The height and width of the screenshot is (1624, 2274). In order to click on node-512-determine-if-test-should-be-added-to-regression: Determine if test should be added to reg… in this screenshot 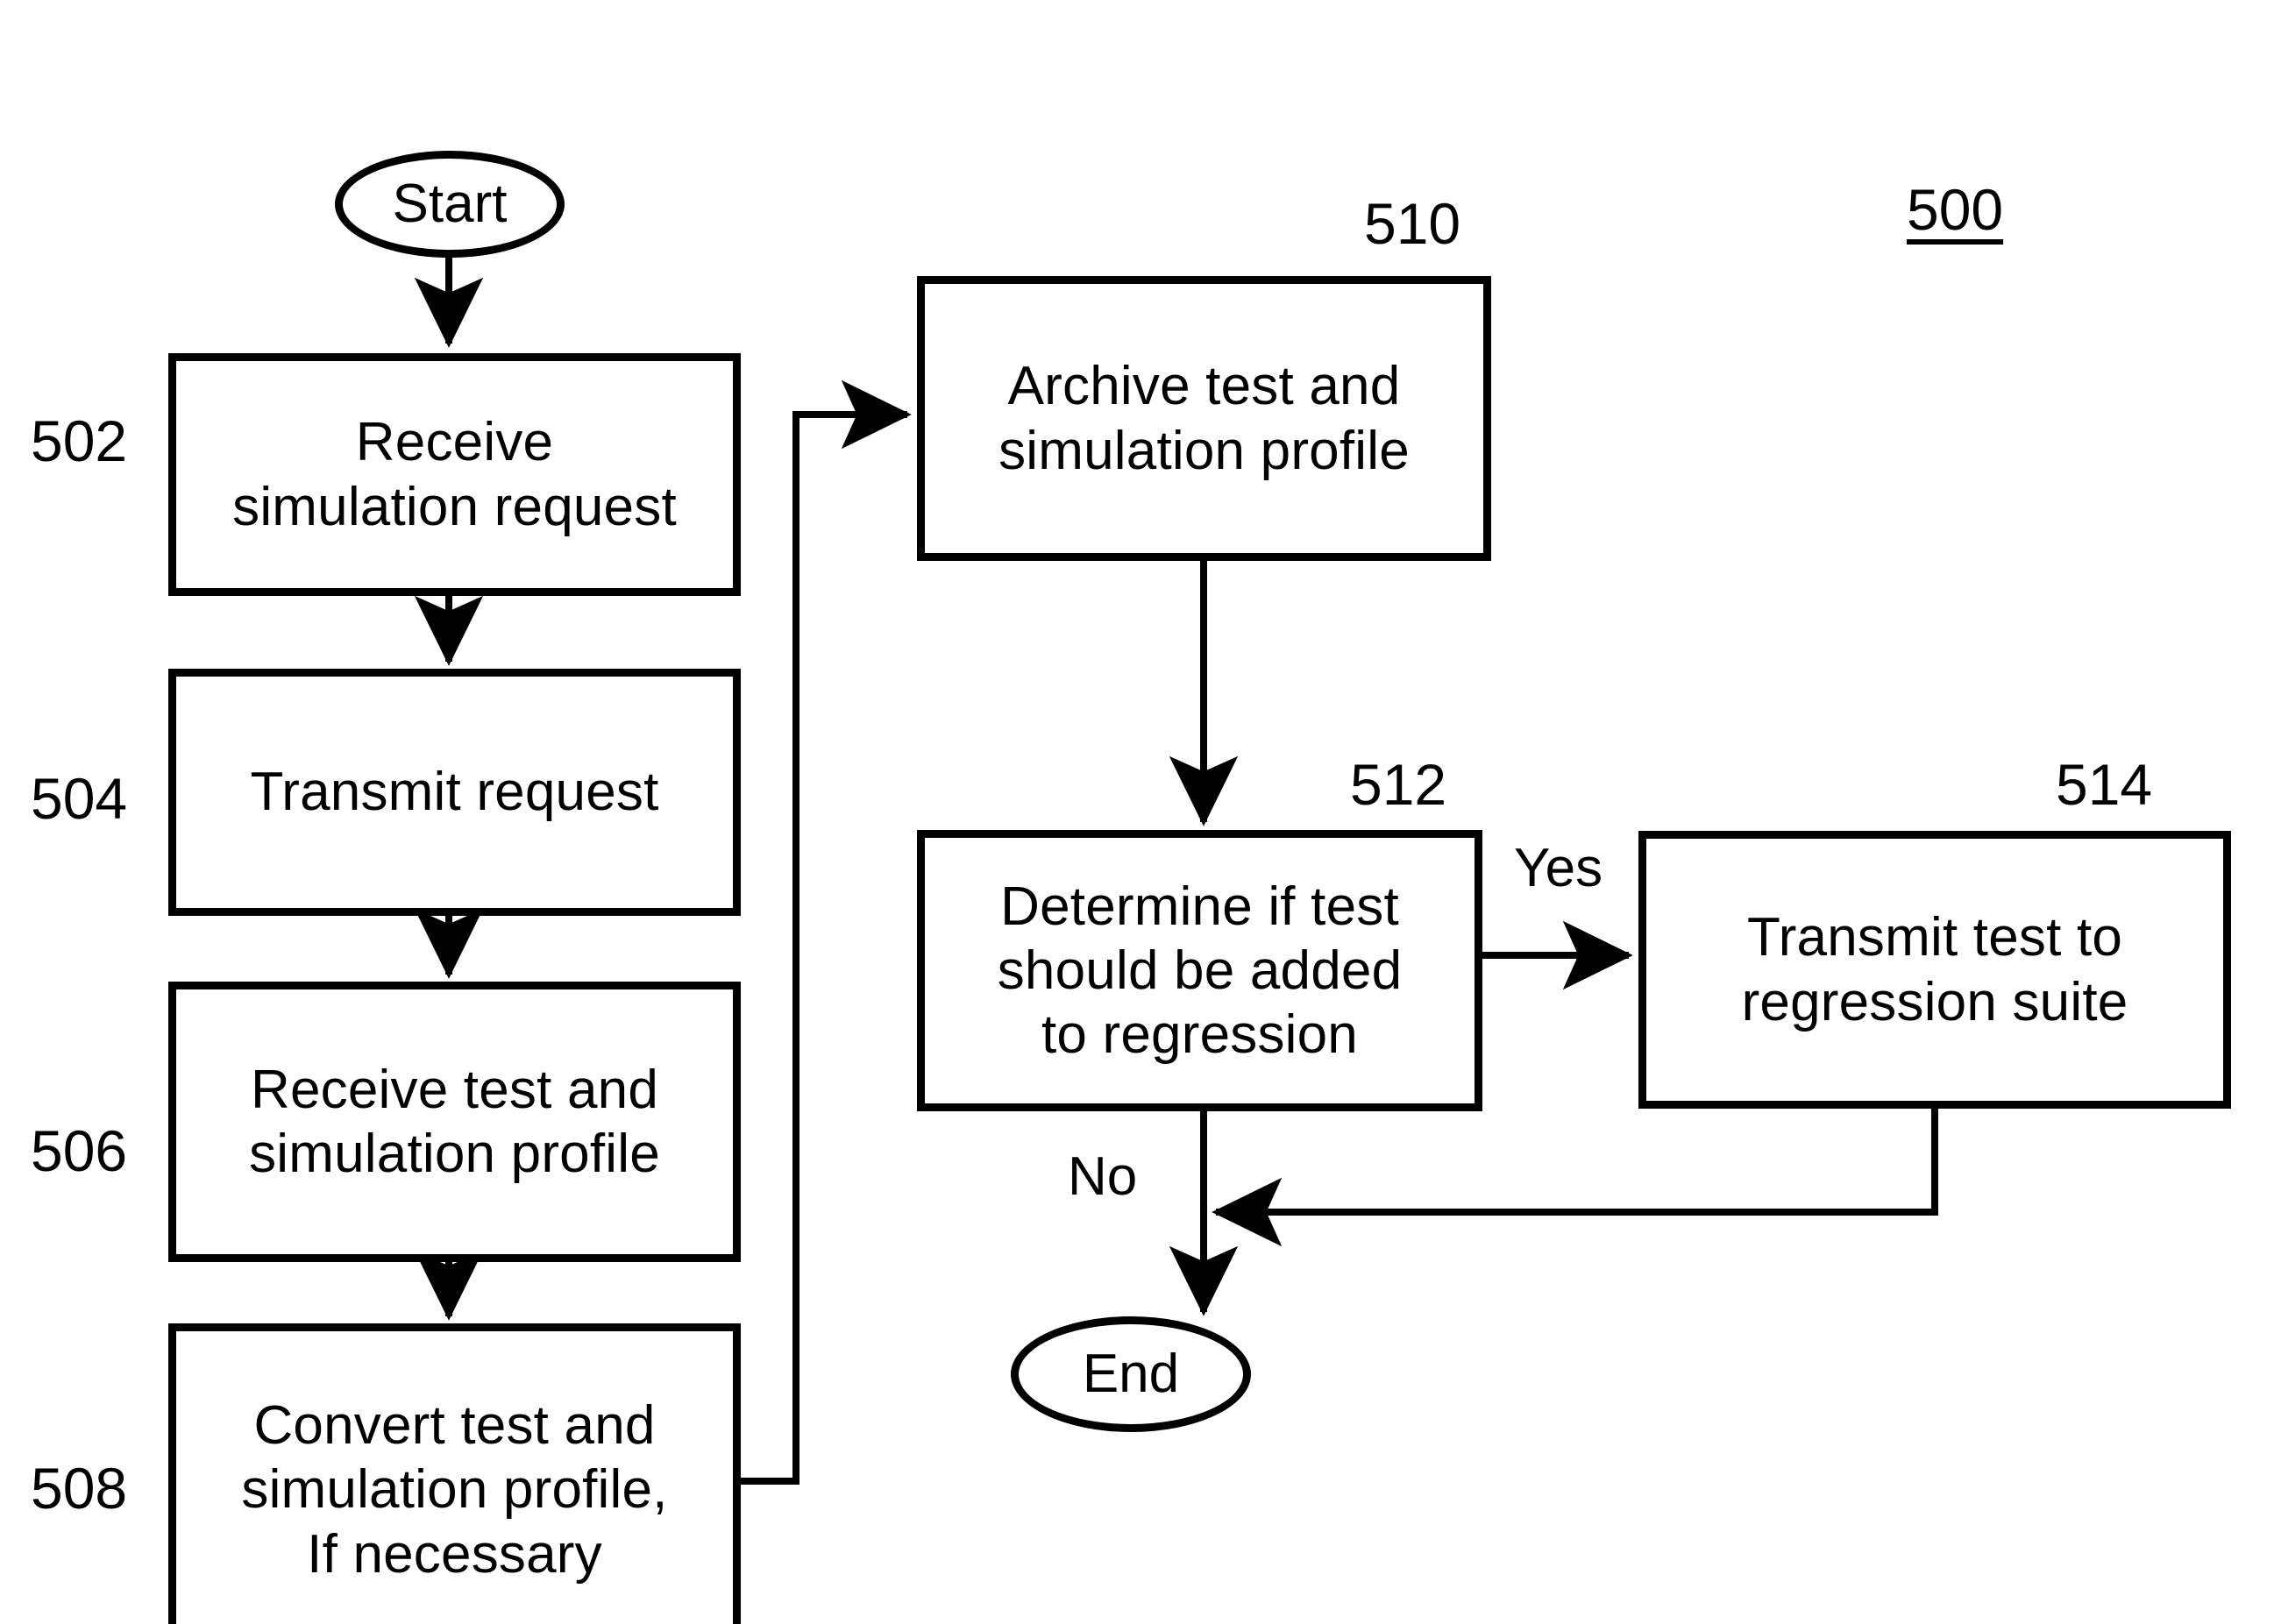, I will do `click(1199, 970)`.